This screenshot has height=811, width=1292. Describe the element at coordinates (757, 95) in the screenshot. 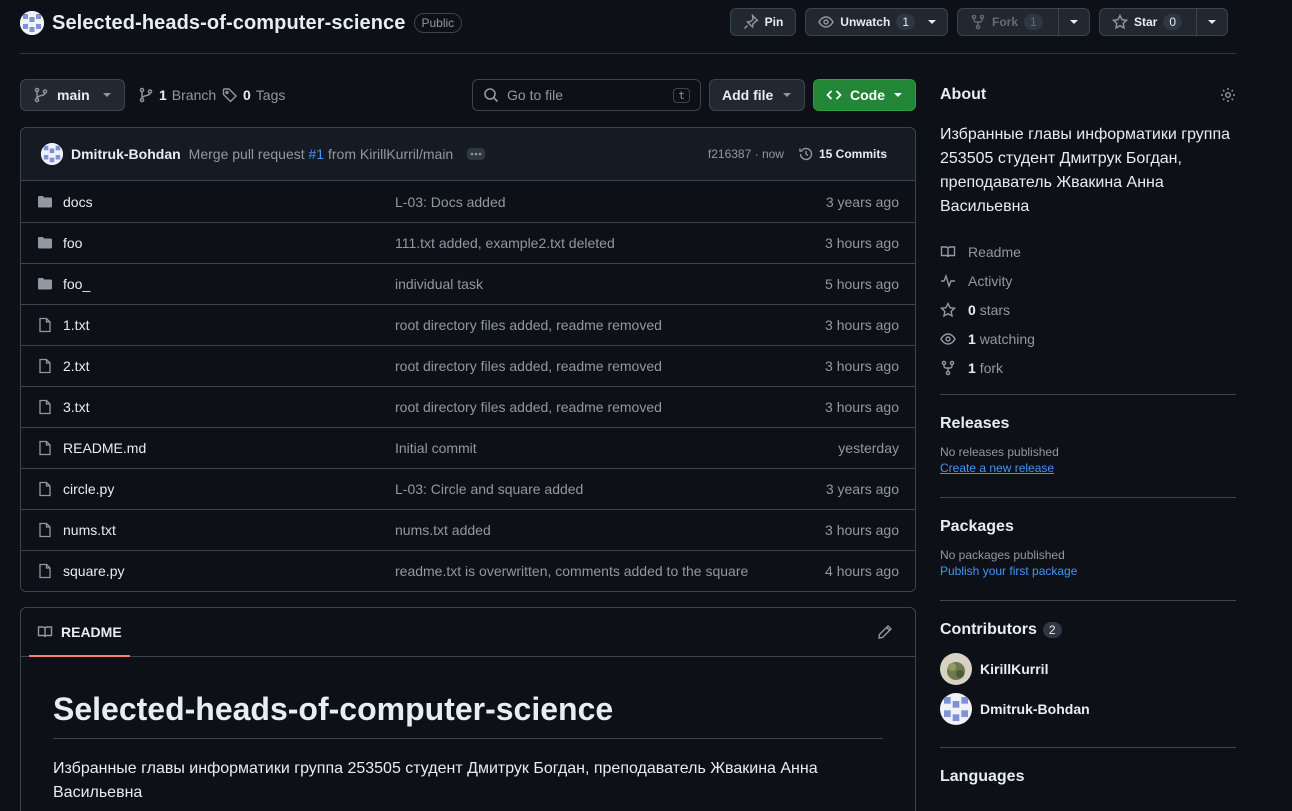

I see `add-file-button: Add file` at that location.